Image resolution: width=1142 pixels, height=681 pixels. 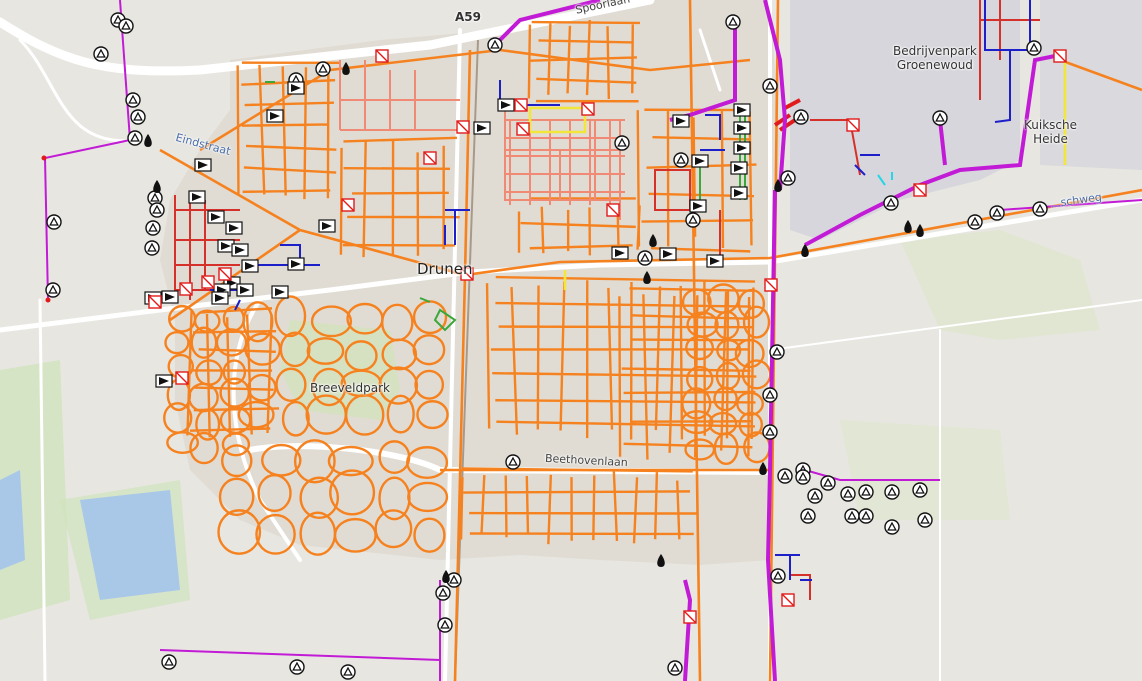 What do you see at coordinates (350, 388) in the screenshot?
I see `park-label: Breeveldpark` at bounding box center [350, 388].